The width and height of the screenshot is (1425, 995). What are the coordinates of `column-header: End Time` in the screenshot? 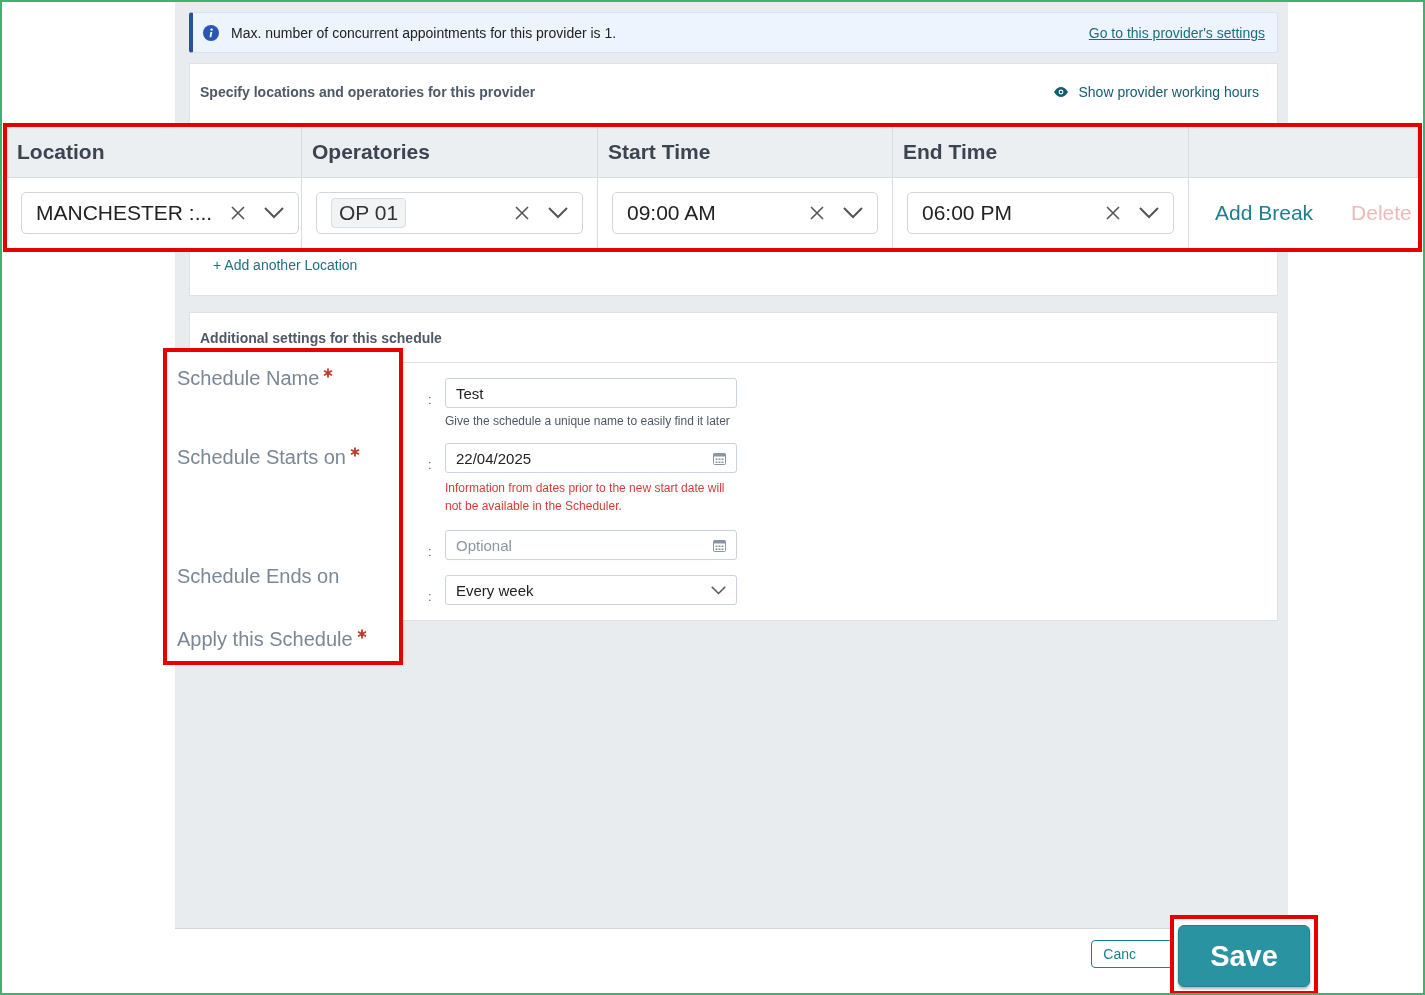 It's located at (1041, 152).